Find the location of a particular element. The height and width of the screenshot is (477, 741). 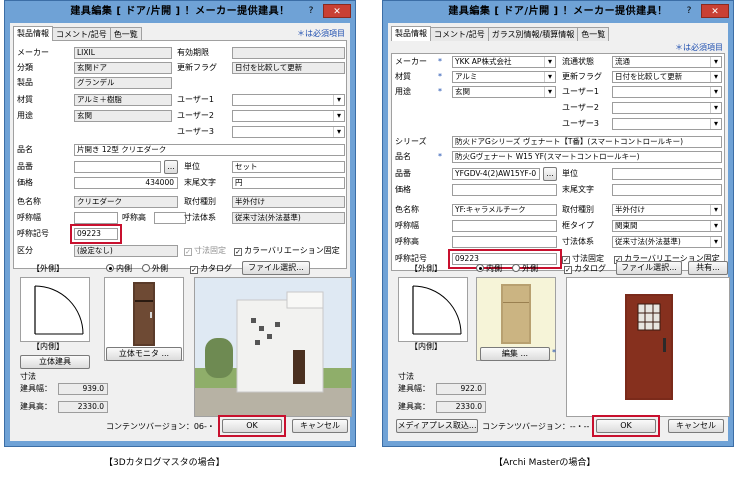

color-fixed-checkbox: ✓ カラーバリエーション固定 is located at coordinates (287, 251).